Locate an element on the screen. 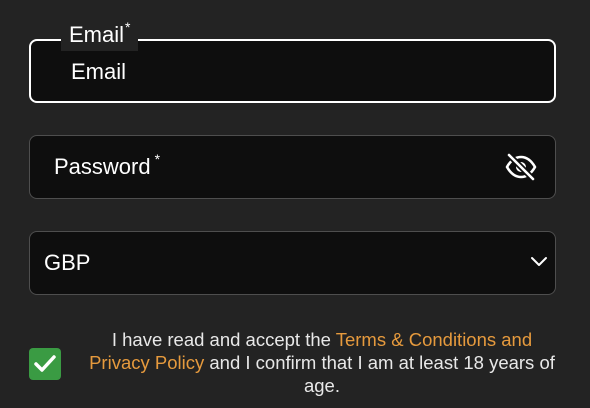  currency-select: GBP is located at coordinates (292, 263).